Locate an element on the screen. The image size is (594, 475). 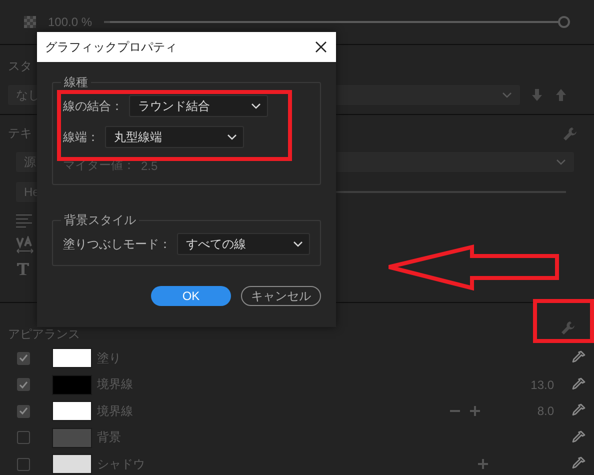
field-label: 線の結合： is located at coordinates (93, 106).